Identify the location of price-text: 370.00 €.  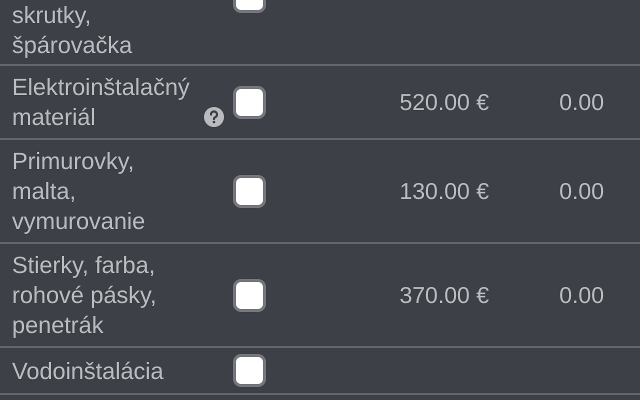
(444, 295).